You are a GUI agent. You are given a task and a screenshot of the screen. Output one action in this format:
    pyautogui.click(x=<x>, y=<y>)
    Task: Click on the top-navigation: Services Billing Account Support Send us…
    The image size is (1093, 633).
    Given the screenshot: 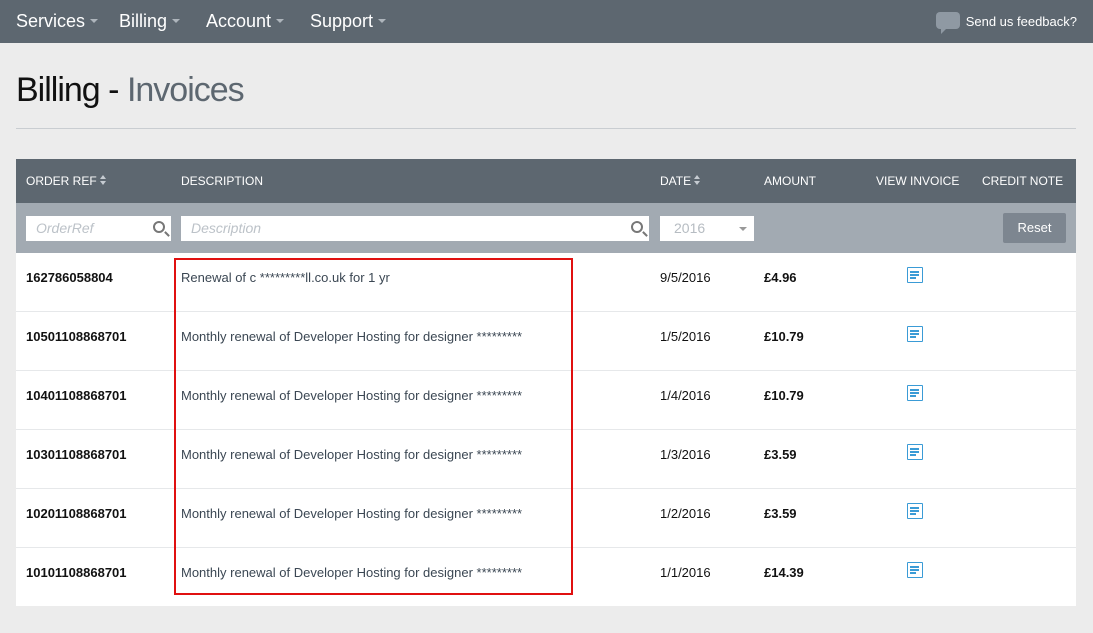 What is the action you would take?
    pyautogui.click(x=546, y=21)
    